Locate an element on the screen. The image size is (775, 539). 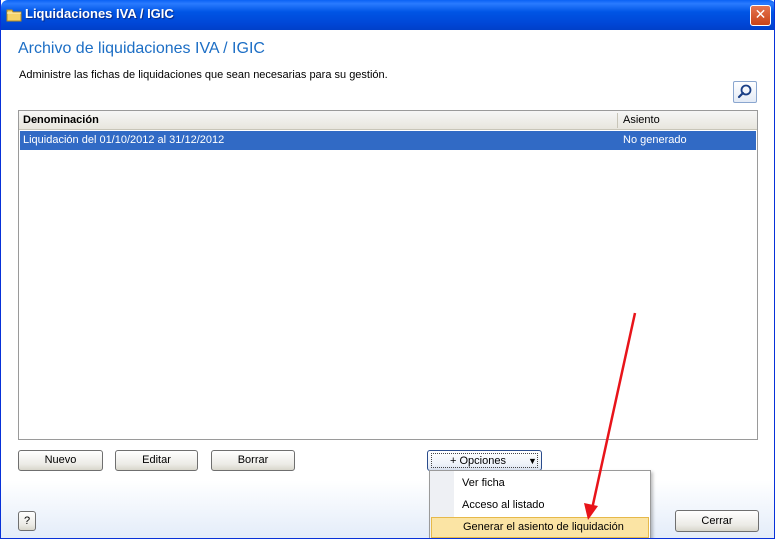
column-divider is located at coordinates (617, 120).